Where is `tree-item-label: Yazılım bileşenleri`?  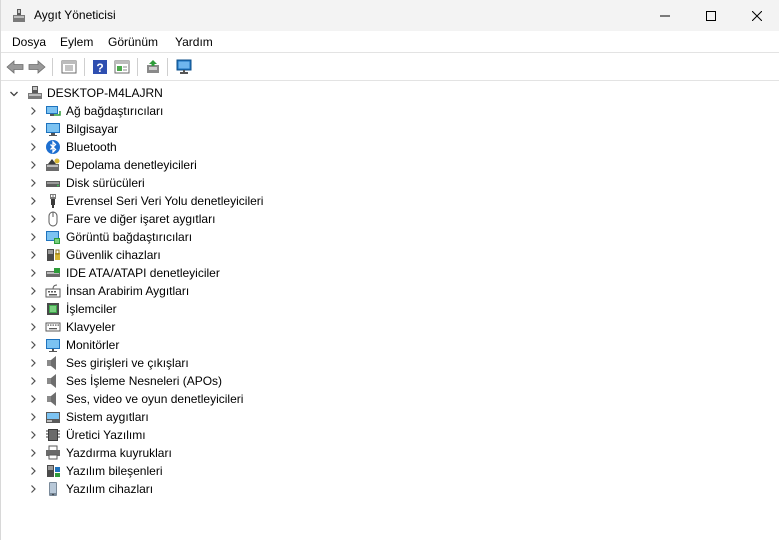
tree-item-label: Yazılım bileşenleri is located at coordinates (114, 471).